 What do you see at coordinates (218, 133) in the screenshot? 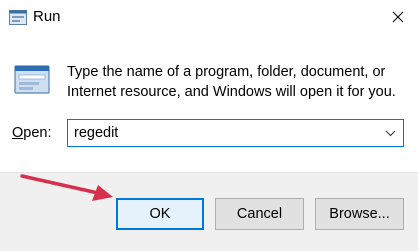
I see `open-input` at bounding box center [218, 133].